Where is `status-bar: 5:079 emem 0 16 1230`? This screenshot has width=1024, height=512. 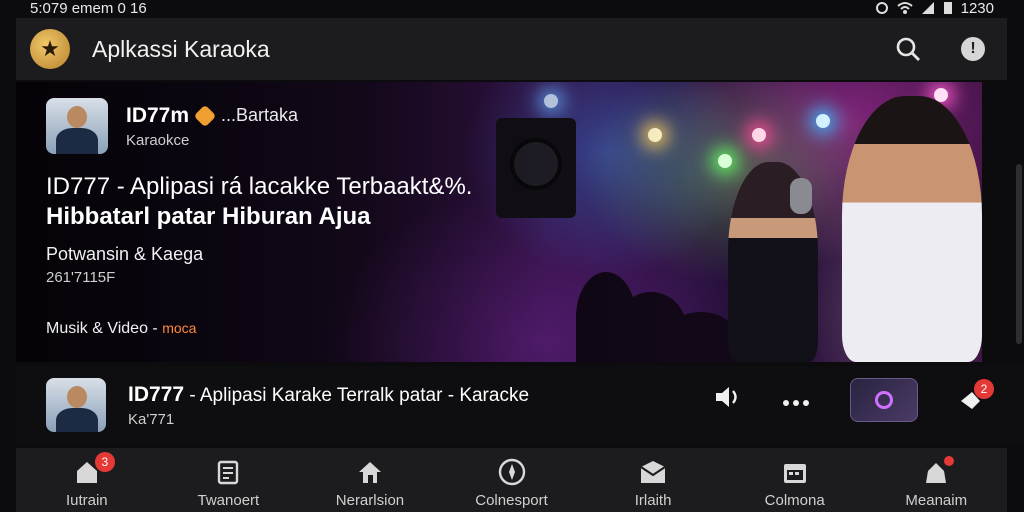 status-bar: 5:079 emem 0 16 1230 is located at coordinates (512, 8).